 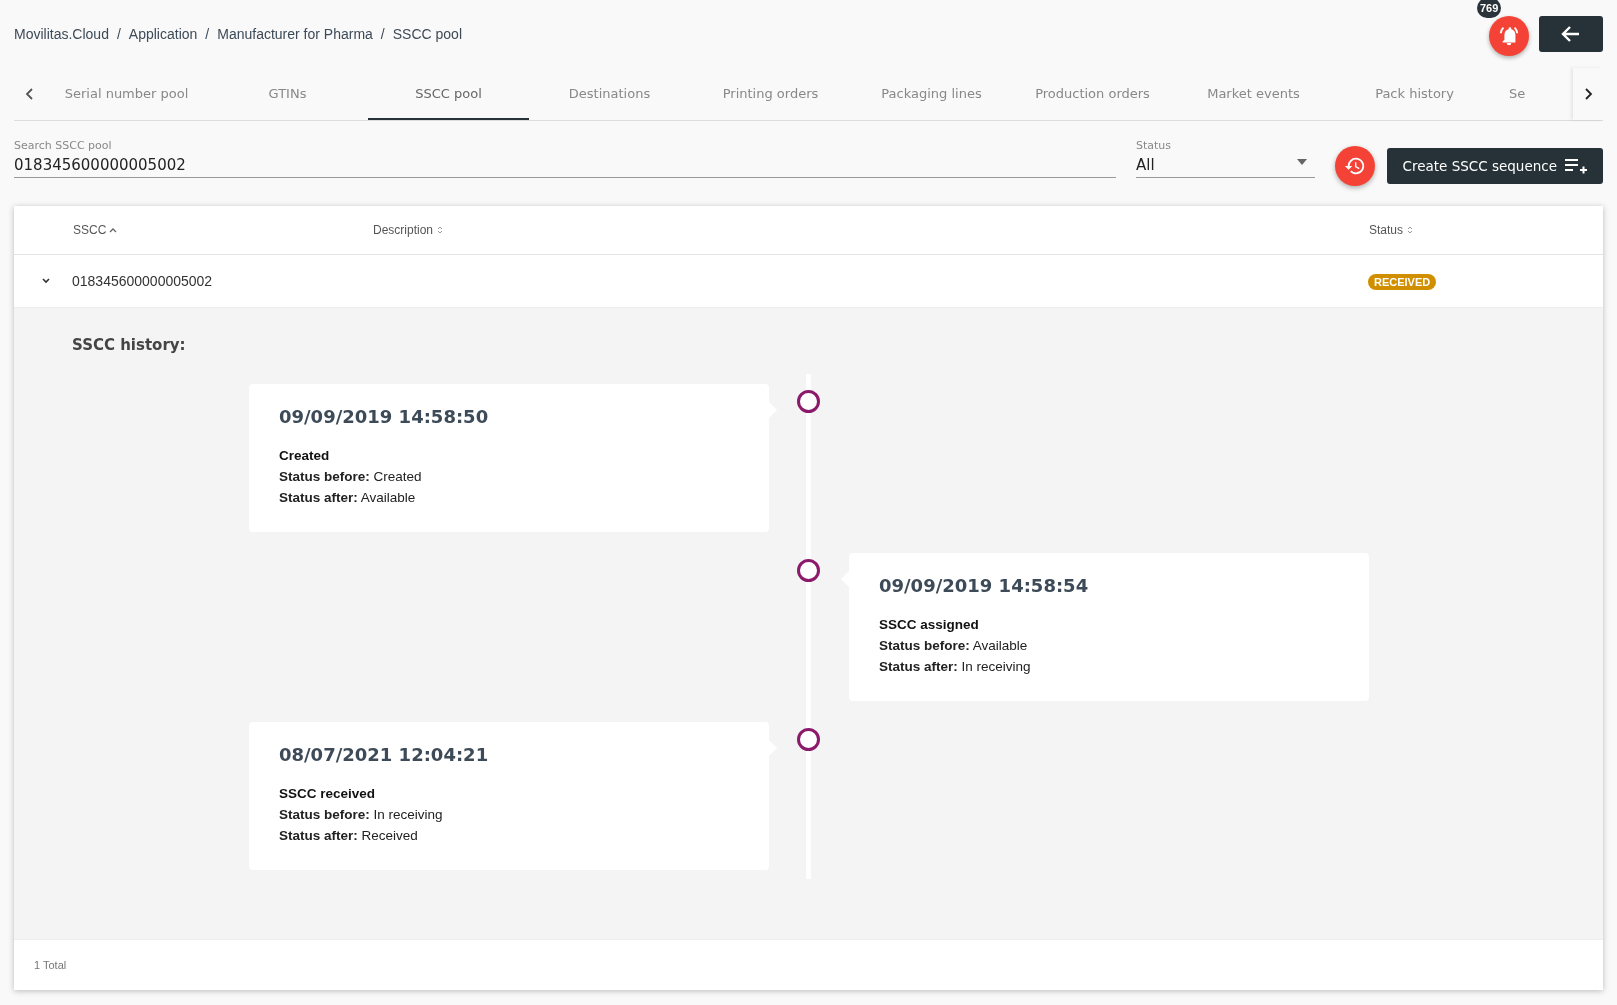 What do you see at coordinates (1301, 162) in the screenshot?
I see `caret-icon` at bounding box center [1301, 162].